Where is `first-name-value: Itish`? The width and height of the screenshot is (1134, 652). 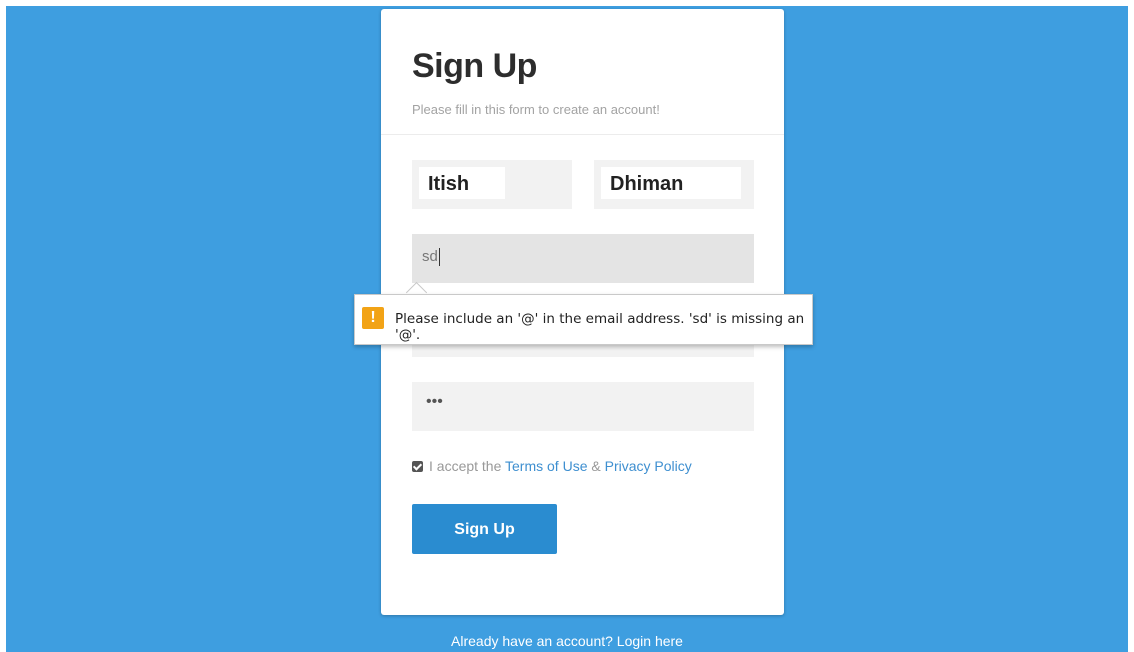 first-name-value: Itish is located at coordinates (462, 183).